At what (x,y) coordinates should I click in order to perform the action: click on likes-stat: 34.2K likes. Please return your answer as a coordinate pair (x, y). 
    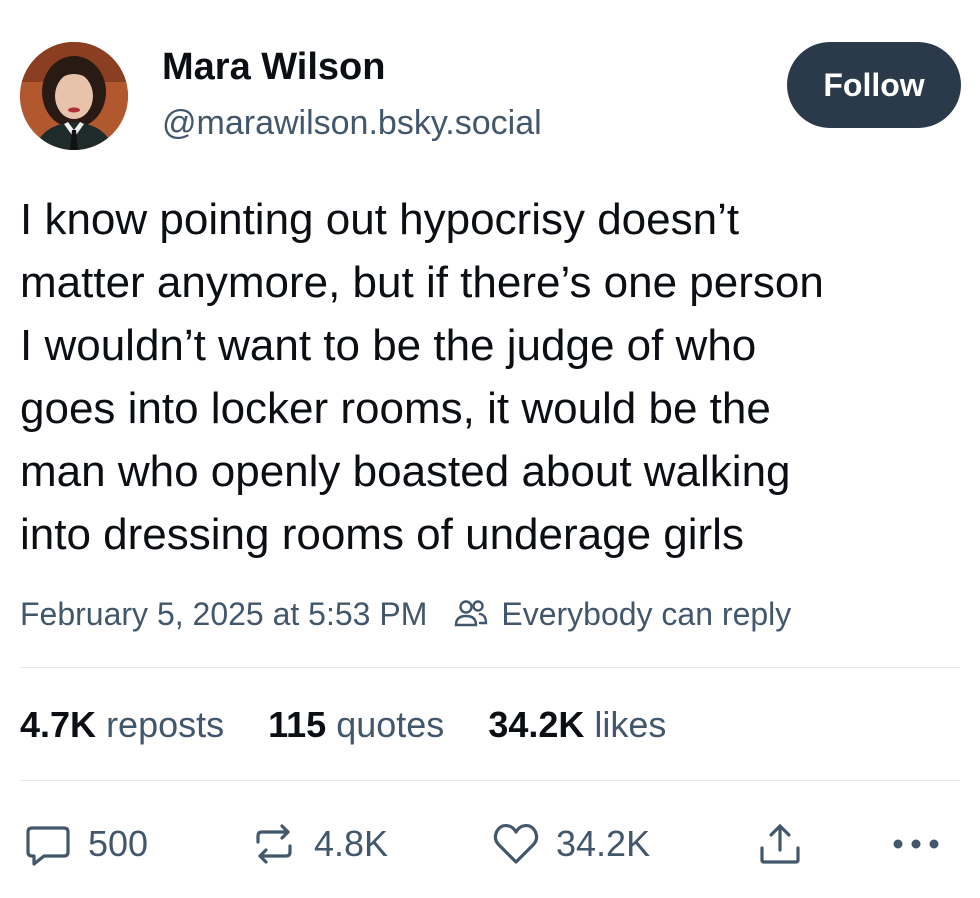
    Looking at the image, I should click on (577, 725).